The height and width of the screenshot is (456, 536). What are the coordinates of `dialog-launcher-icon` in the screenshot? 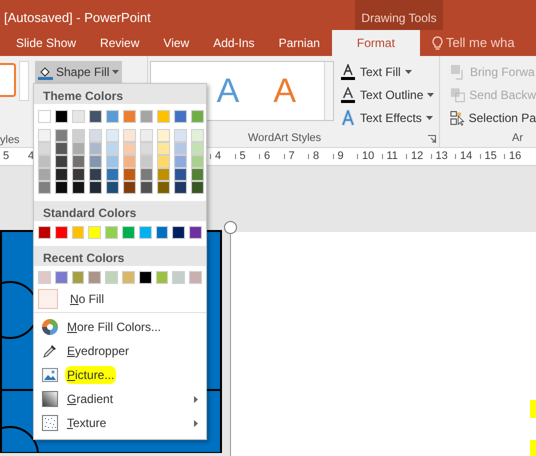 It's located at (432, 138).